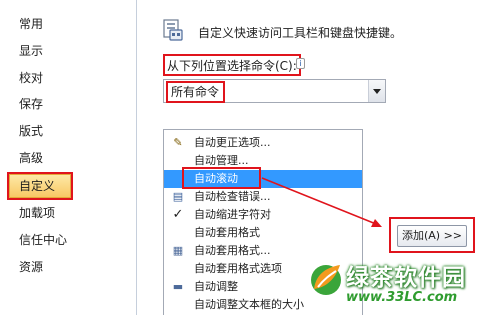  What do you see at coordinates (178, 142) in the screenshot?
I see `autocorrect-icon: ✎` at bounding box center [178, 142].